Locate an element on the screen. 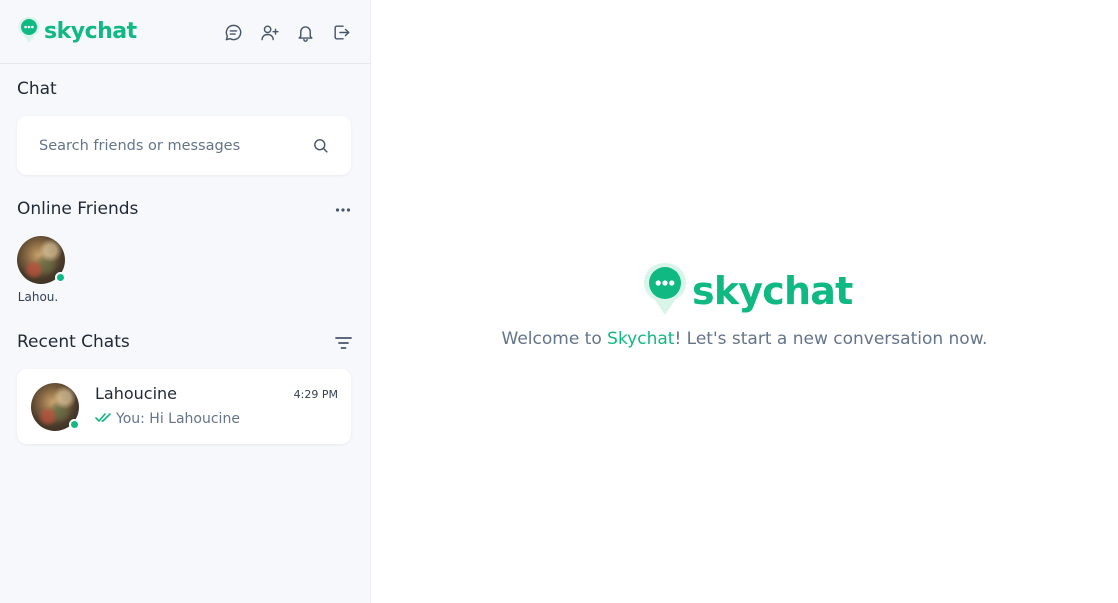  online-friend: Lahou. is located at coordinates (41, 270).